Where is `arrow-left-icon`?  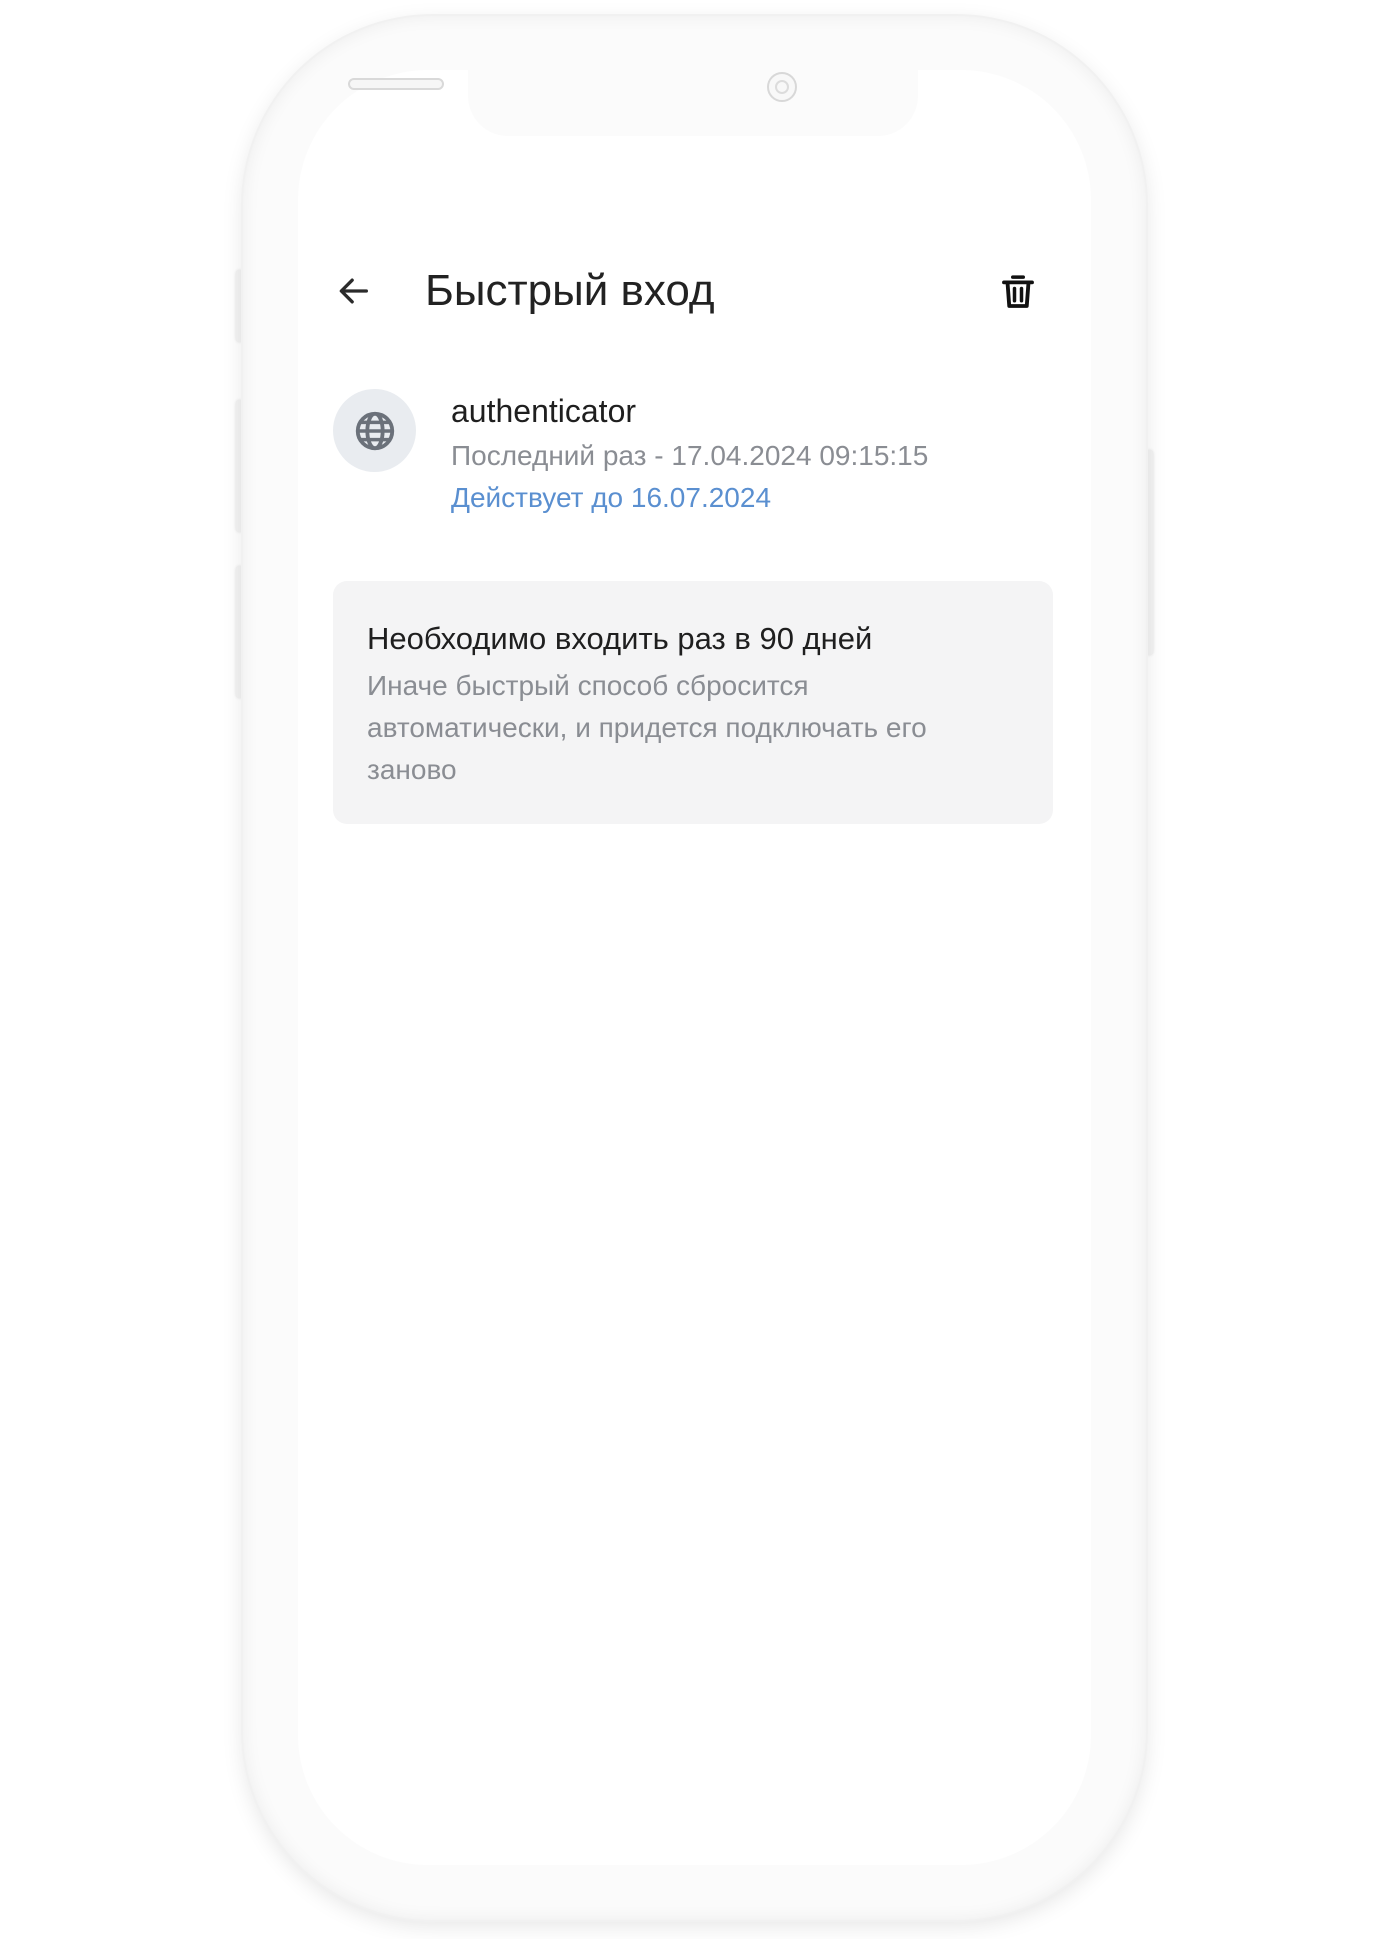 arrow-left-icon is located at coordinates (353, 291).